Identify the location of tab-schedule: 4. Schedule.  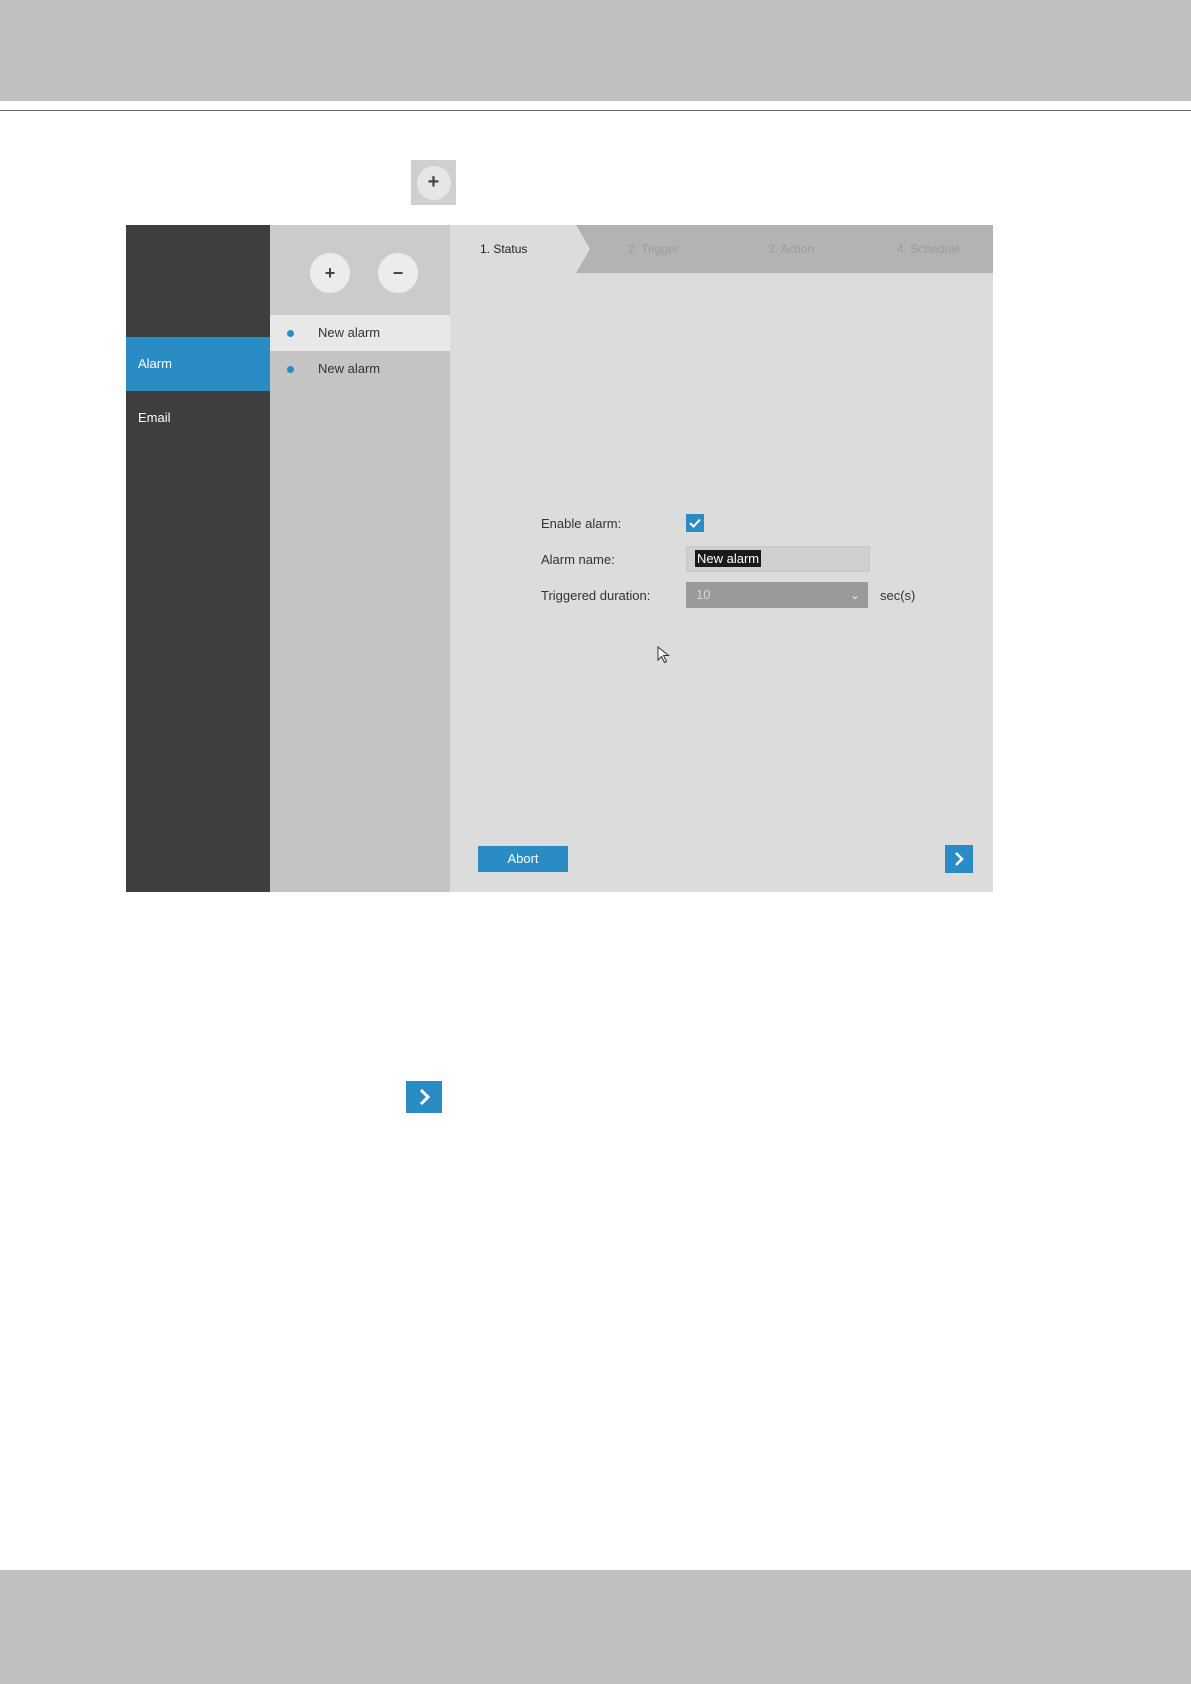
(928, 249).